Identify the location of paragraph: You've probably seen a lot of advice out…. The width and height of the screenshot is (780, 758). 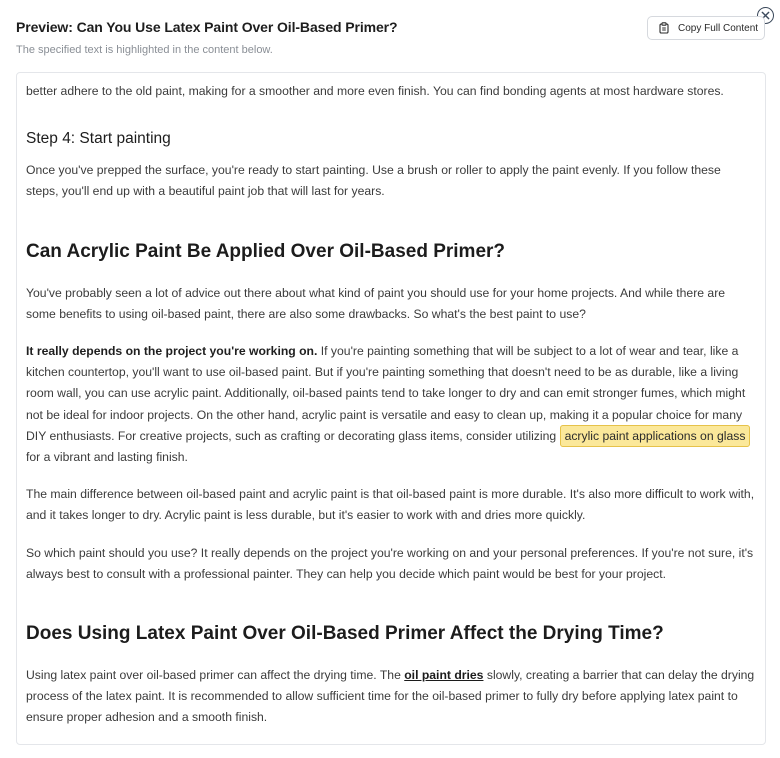
(376, 303).